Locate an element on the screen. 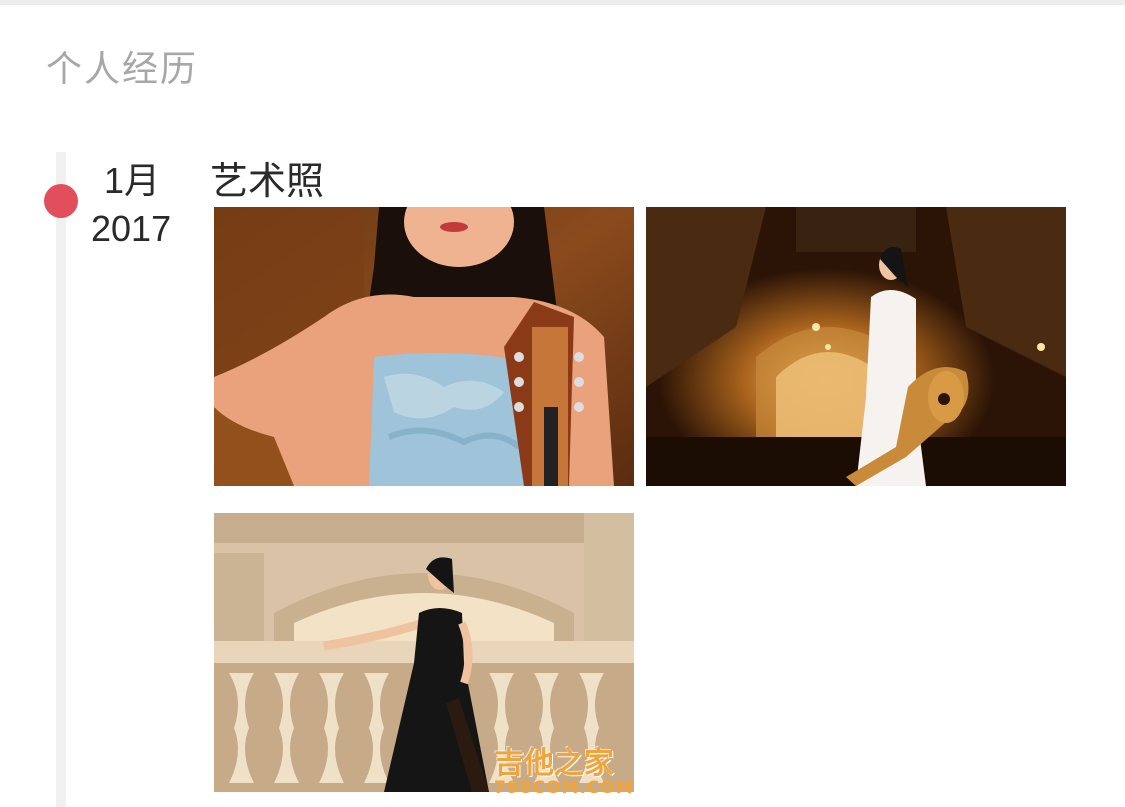 This screenshot has height=807, width=1125. entry-title: 艺术照 is located at coordinates (267, 181).